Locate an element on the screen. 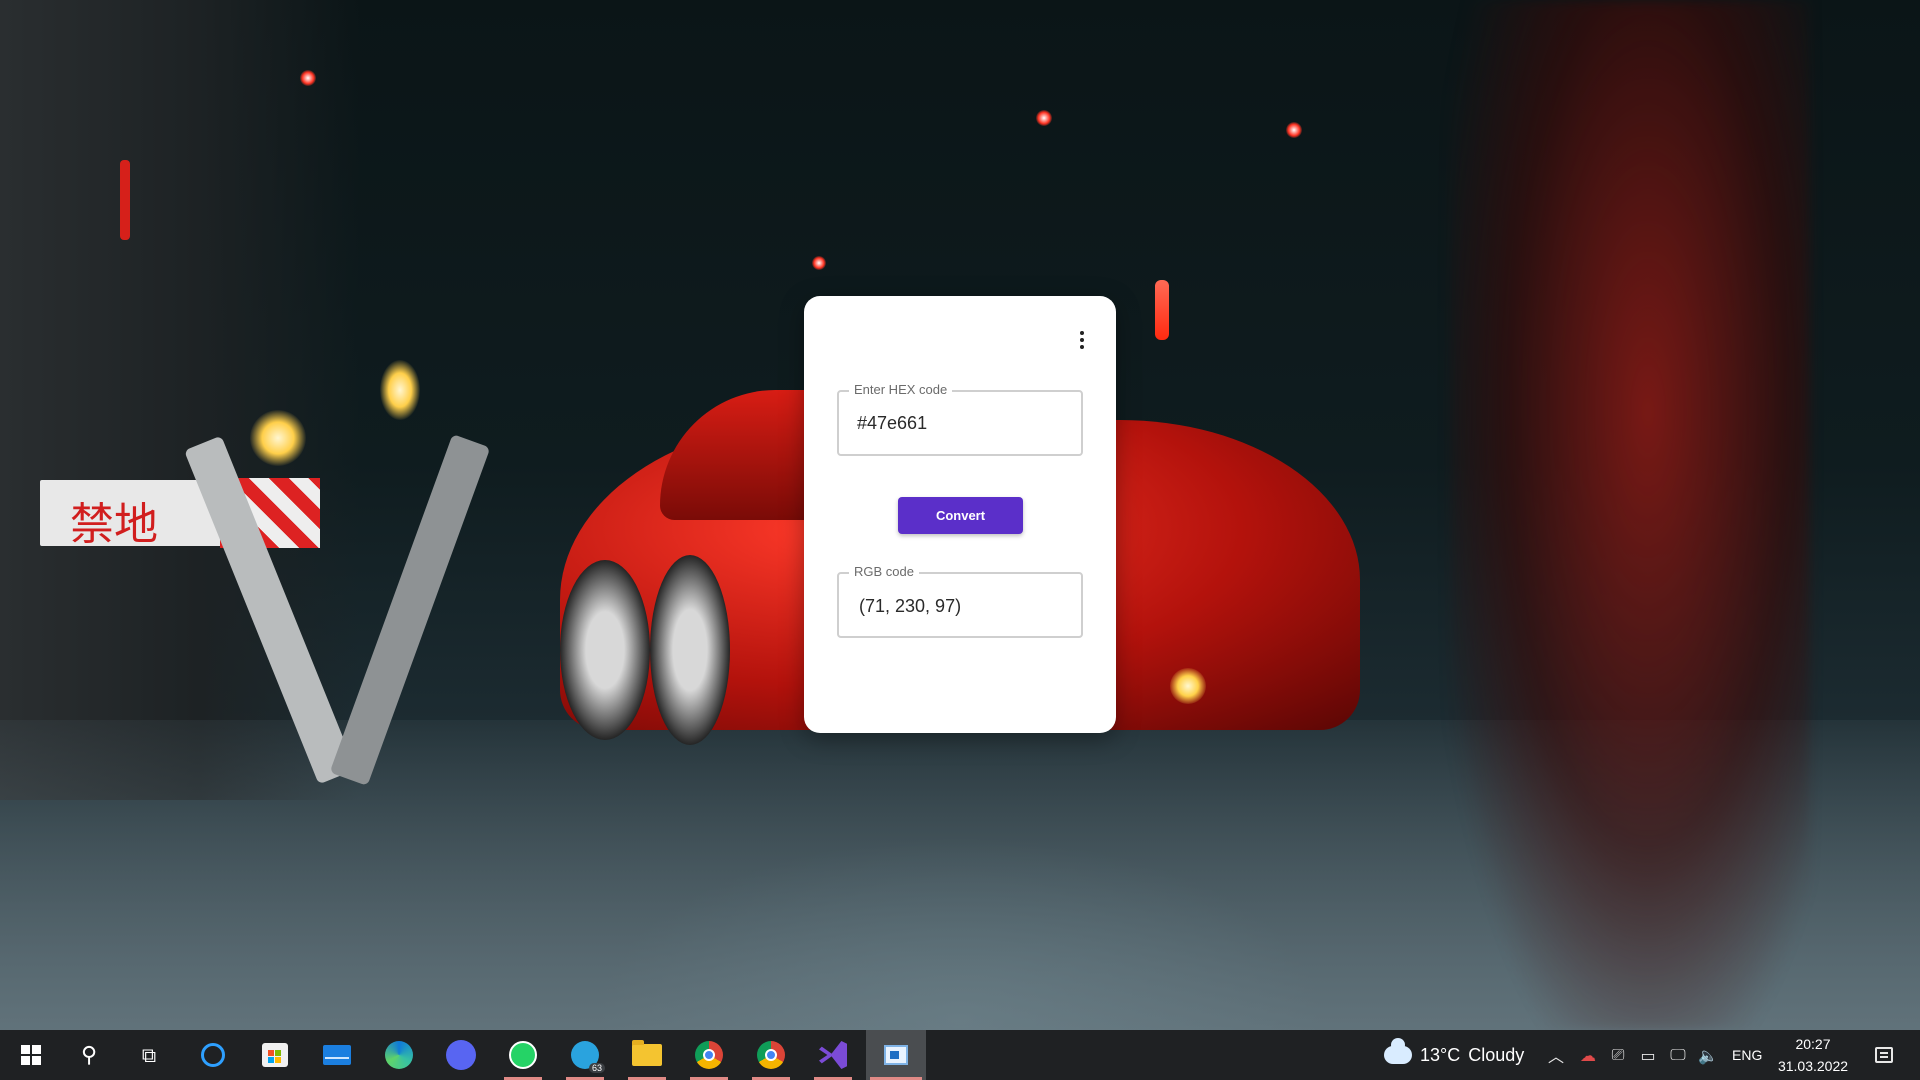 This screenshot has height=1080, width=1920. cloud-icon is located at coordinates (1398, 1051).